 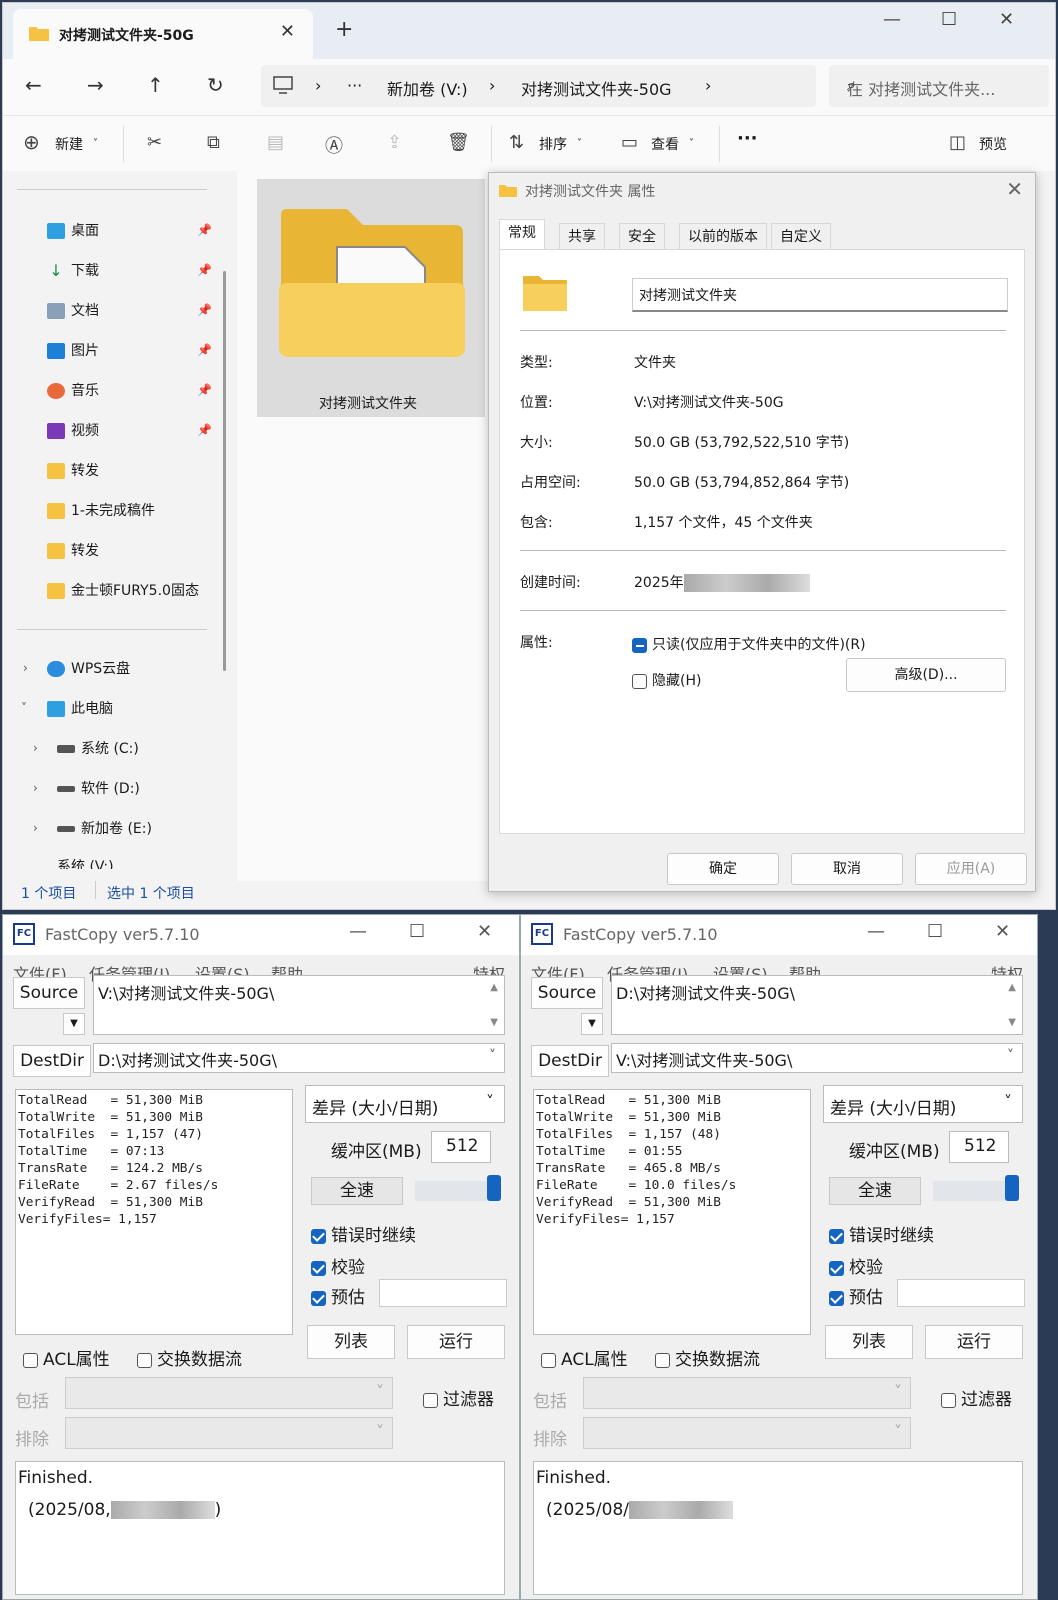 What do you see at coordinates (1012, 987) in the screenshot?
I see `scroll-up-icon: ▲` at bounding box center [1012, 987].